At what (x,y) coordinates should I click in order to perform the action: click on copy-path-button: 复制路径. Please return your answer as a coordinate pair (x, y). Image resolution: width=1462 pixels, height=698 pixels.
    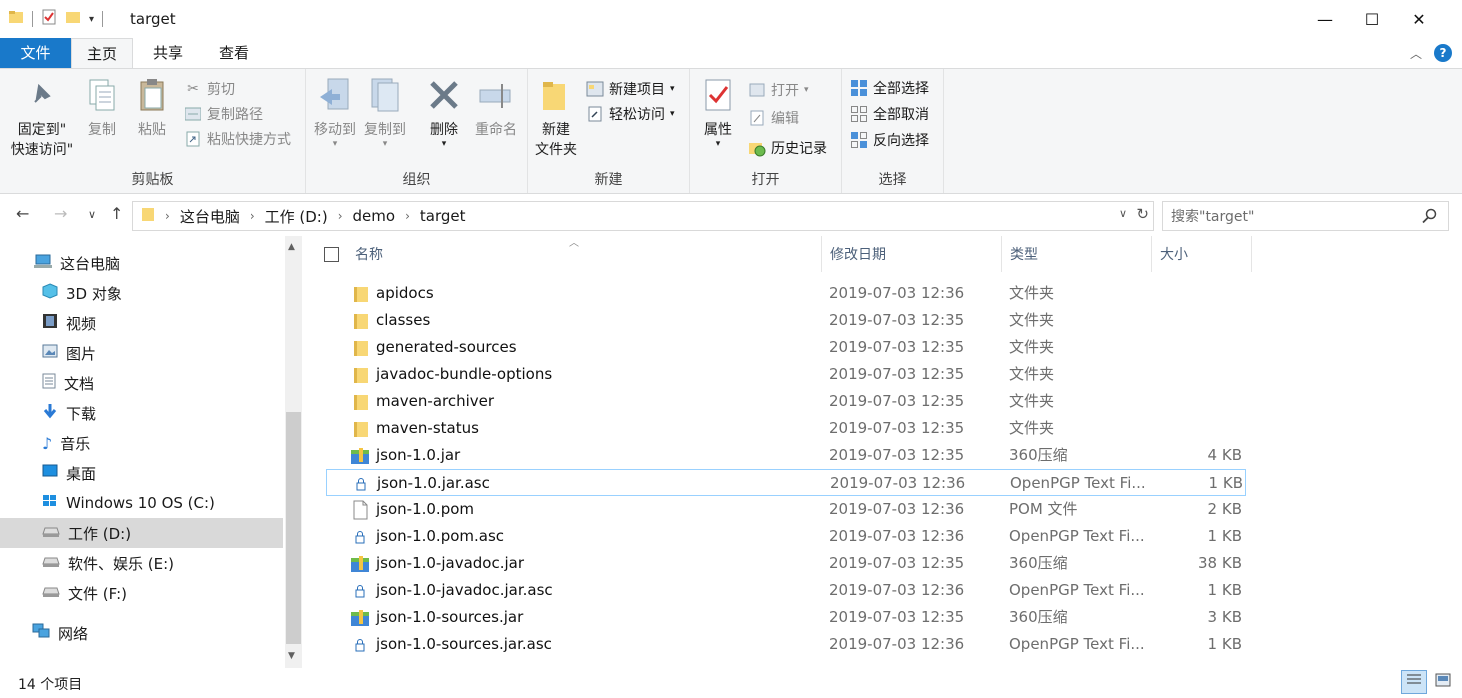
    Looking at the image, I should click on (223, 114).